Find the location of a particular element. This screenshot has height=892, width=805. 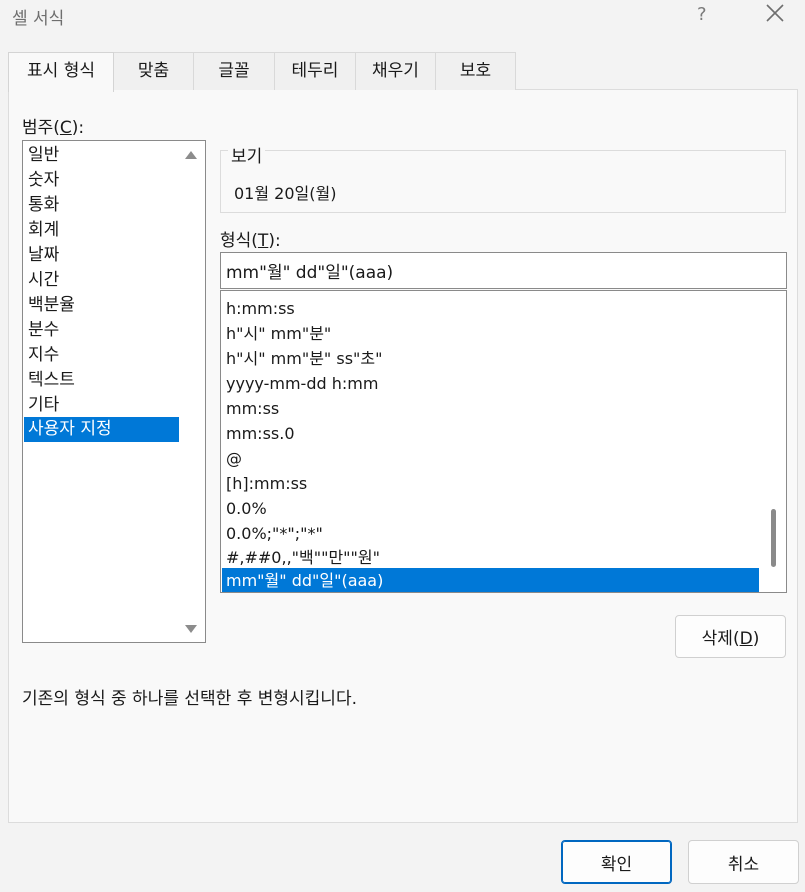

delete-button: 삭제(D) is located at coordinates (730, 636).